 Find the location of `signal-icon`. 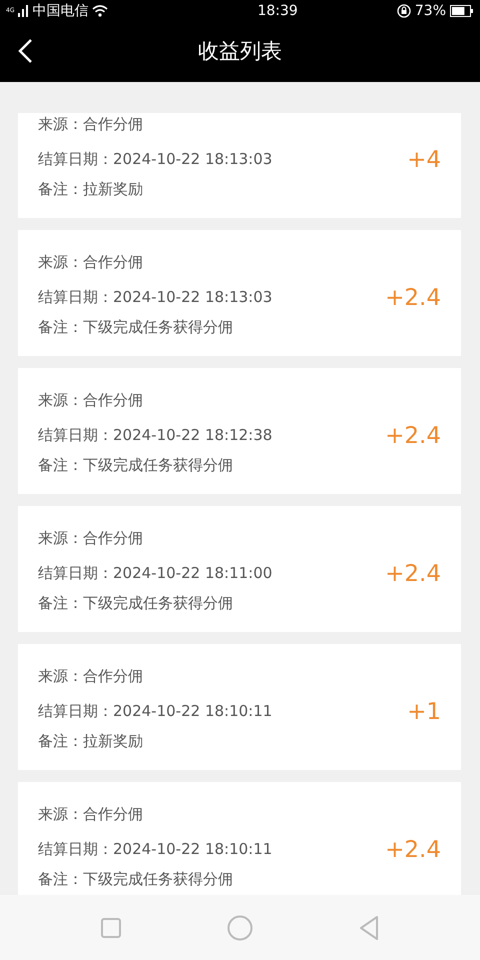

signal-icon is located at coordinates (23, 11).